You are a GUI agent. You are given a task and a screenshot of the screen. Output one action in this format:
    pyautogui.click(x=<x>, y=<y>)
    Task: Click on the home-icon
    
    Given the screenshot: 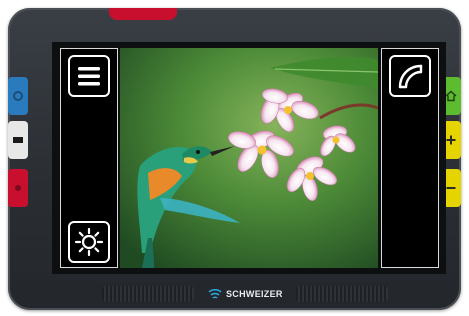 What is the action you would take?
    pyautogui.click(x=451, y=96)
    